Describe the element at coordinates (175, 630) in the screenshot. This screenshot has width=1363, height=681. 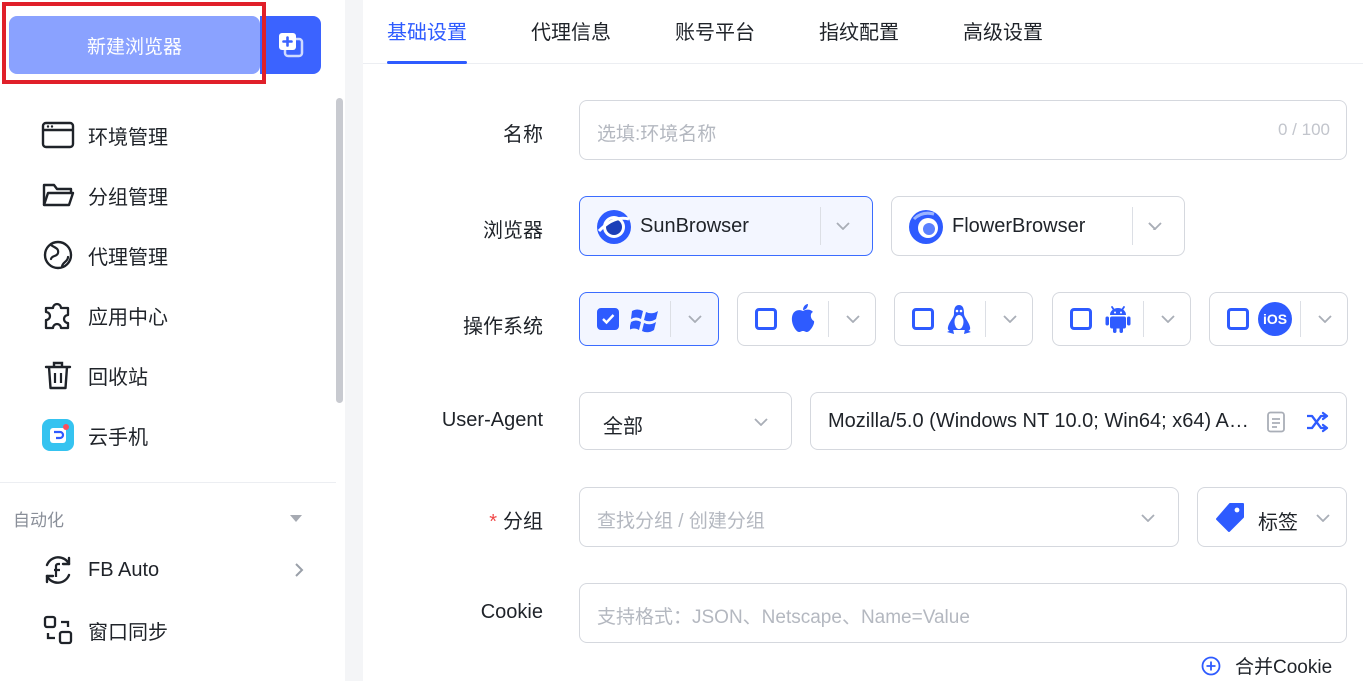
I see `sidebar-item-window-sync: 窗口同步` at that location.